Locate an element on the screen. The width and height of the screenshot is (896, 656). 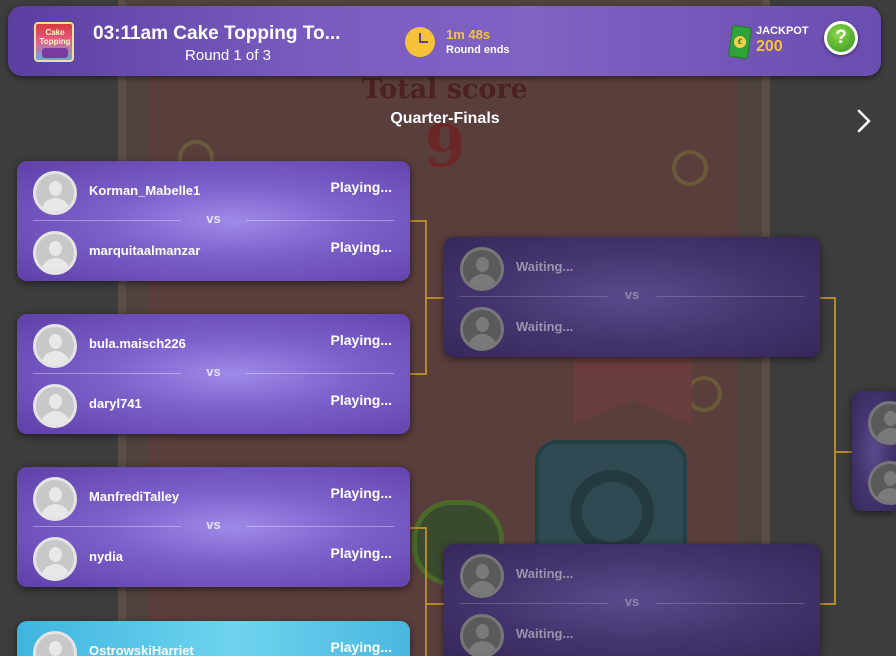
player-name: daryl741 is located at coordinates (115, 403).